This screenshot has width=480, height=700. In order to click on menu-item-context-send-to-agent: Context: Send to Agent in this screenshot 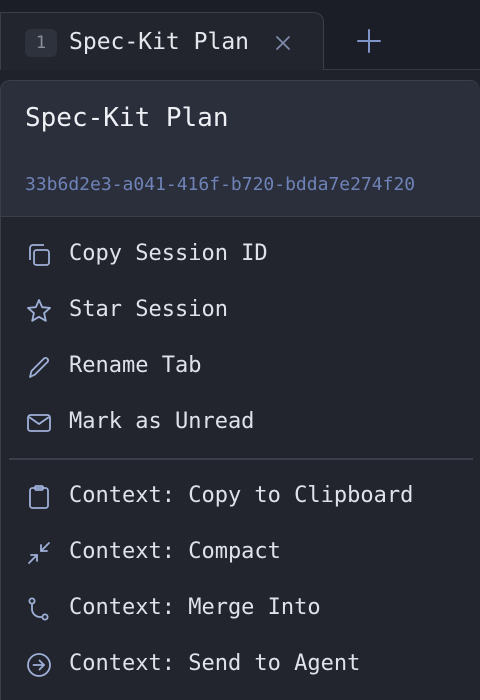, I will do `click(240, 664)`.